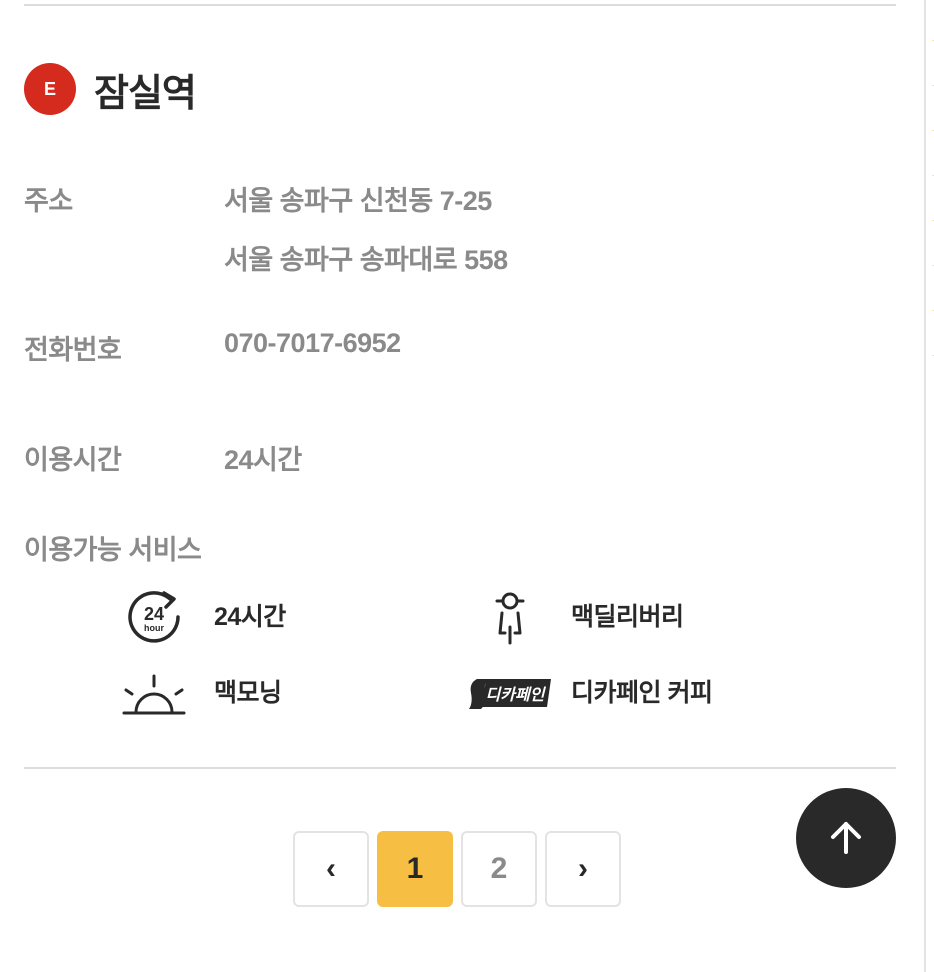 This screenshot has width=934, height=972. I want to click on page-1-button: 1, so click(415, 869).